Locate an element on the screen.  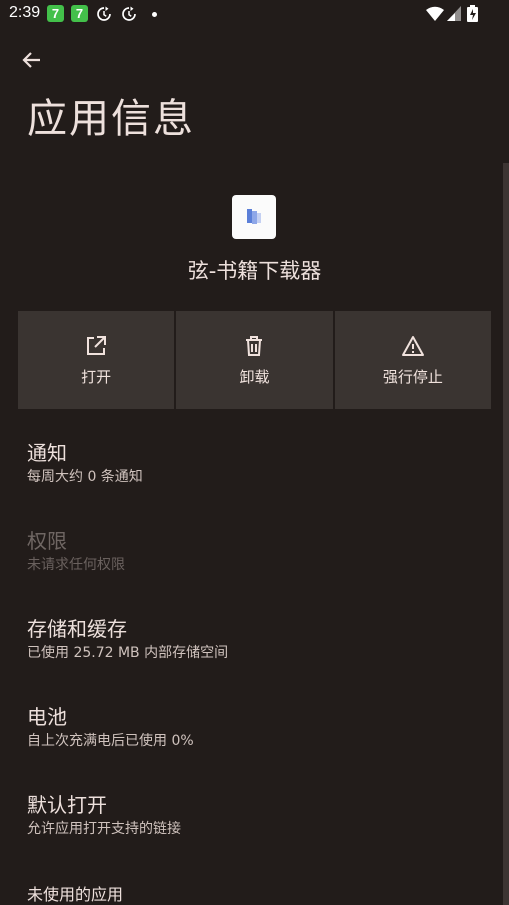
unused-apps-setting: 未使用的应用 is located at coordinates (75, 894).